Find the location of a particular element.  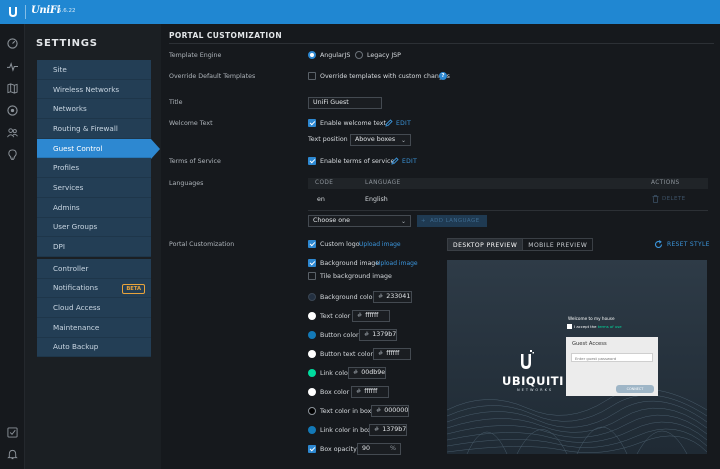

menu-item-maintenance: Maintenance is located at coordinates (94, 328).